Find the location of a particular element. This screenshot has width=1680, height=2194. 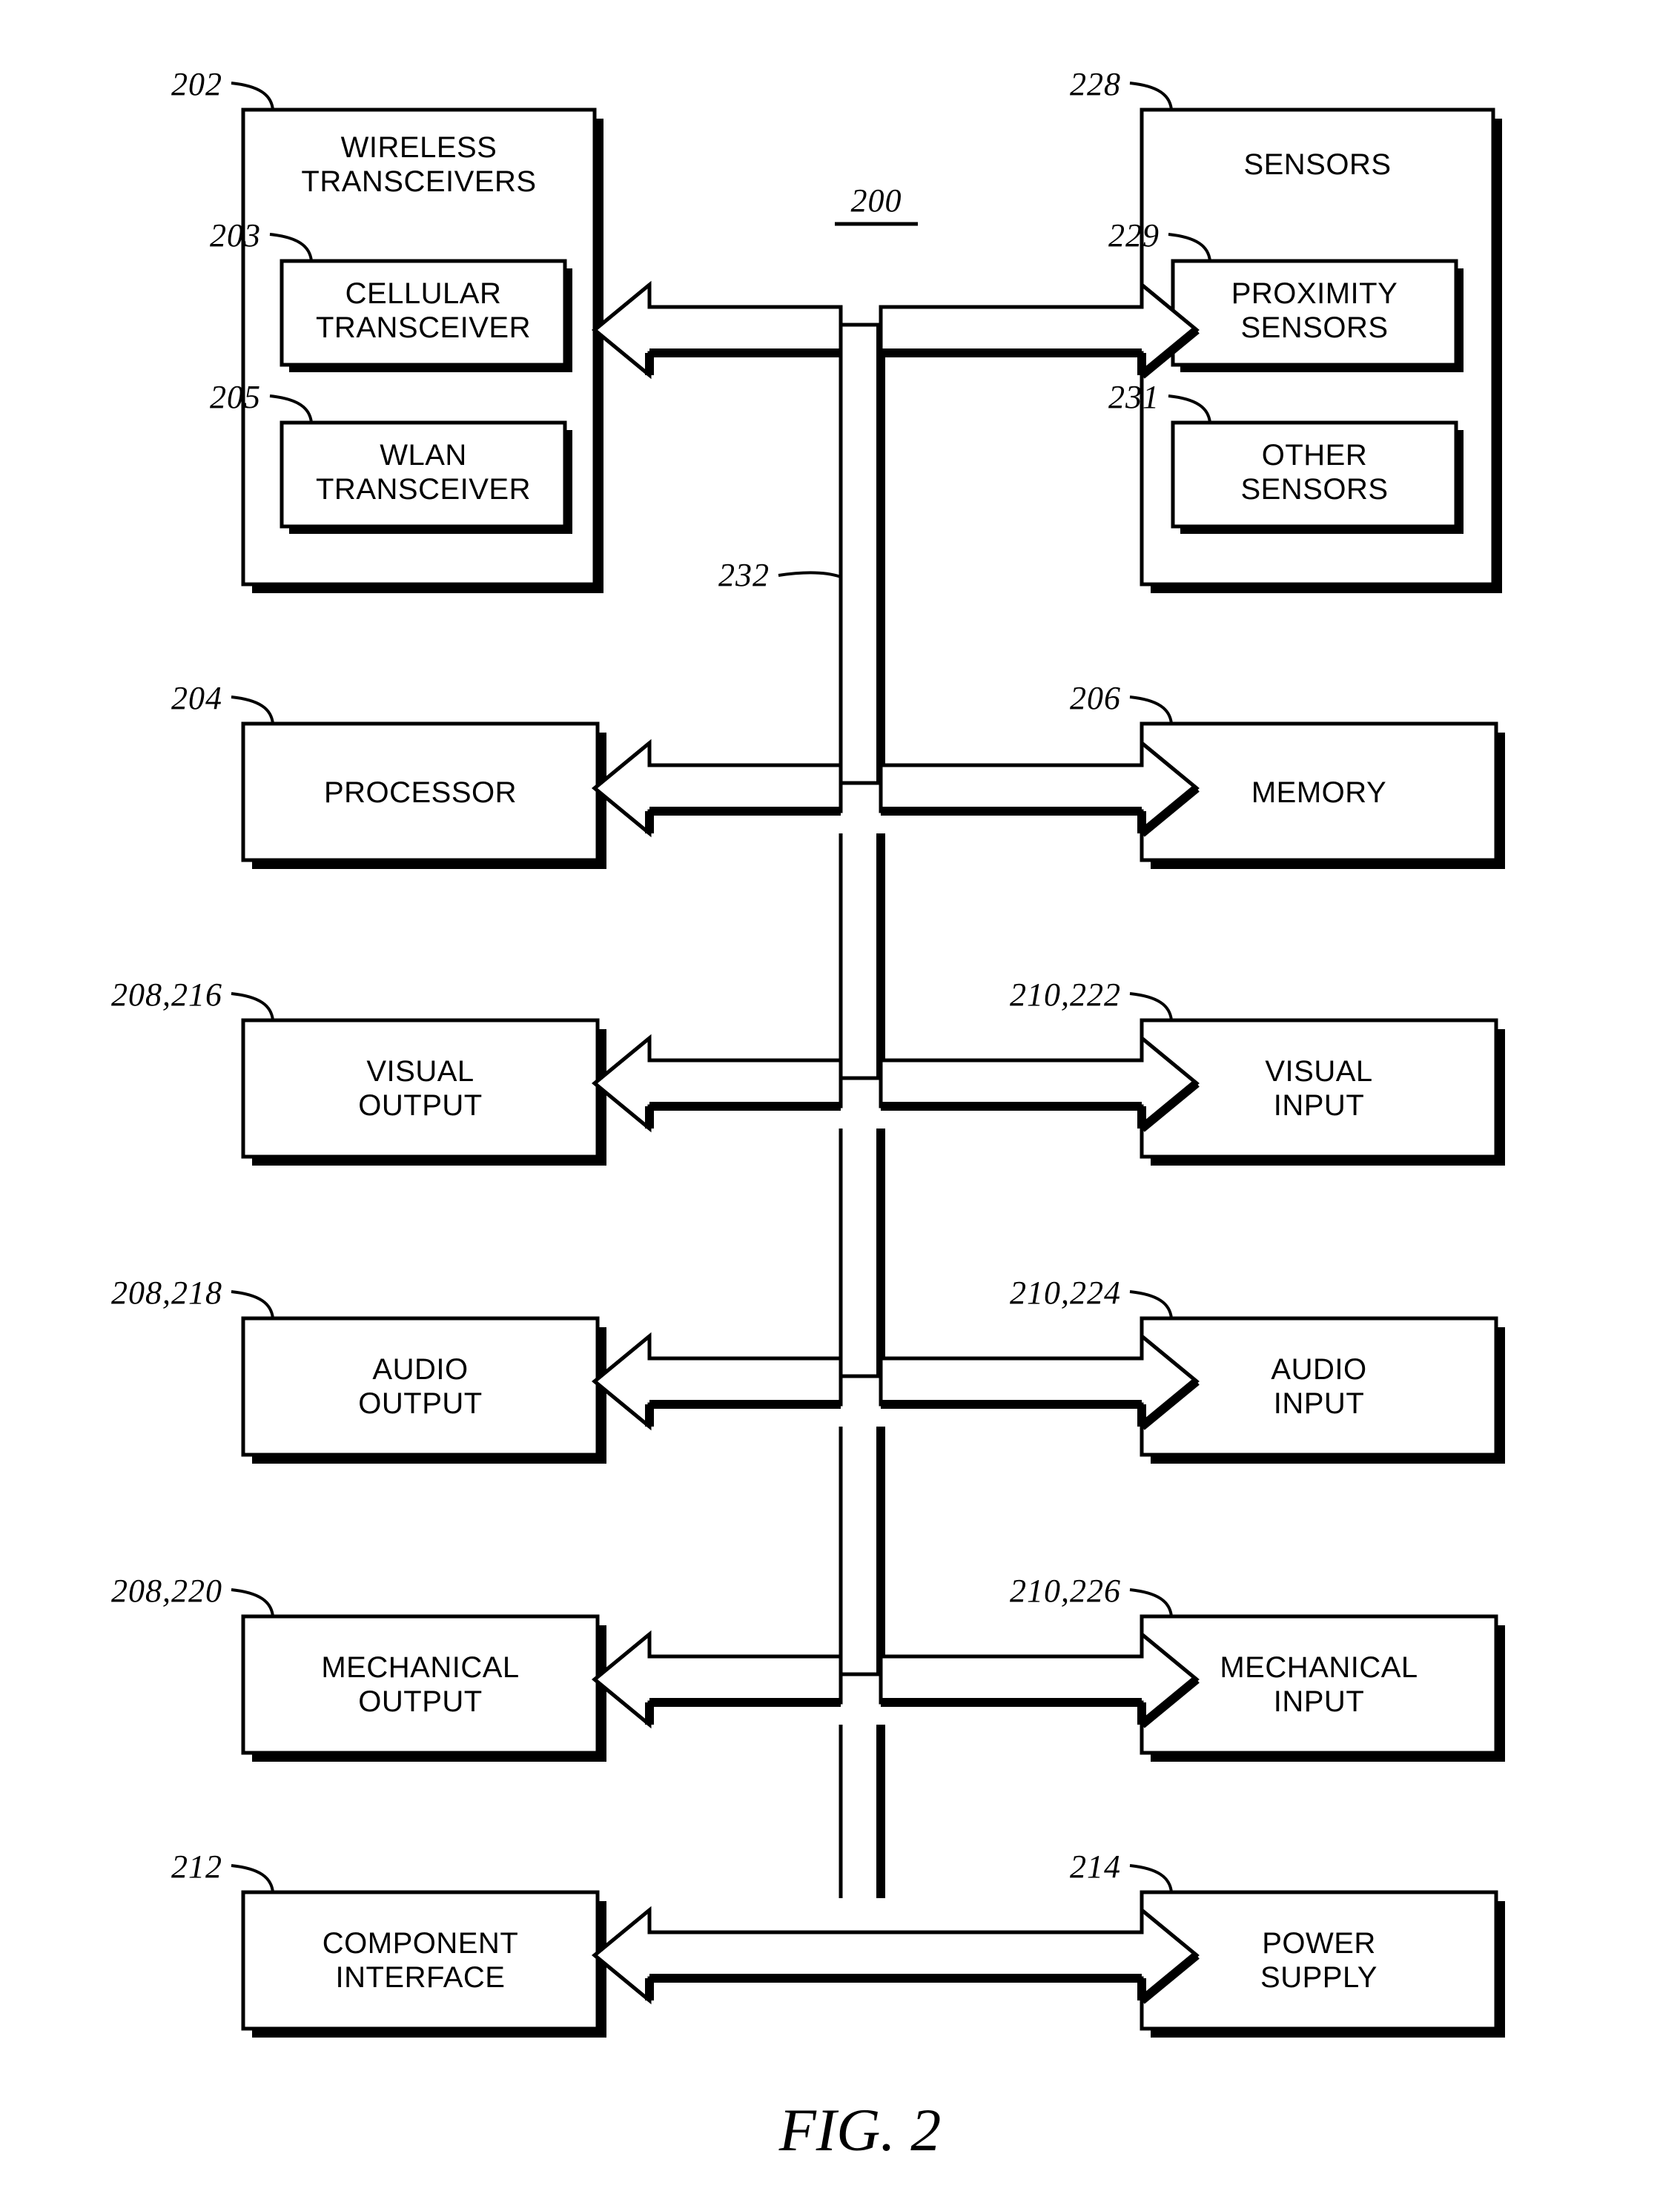

ref-label-210-222: 210,222 is located at coordinates (1065, 995).